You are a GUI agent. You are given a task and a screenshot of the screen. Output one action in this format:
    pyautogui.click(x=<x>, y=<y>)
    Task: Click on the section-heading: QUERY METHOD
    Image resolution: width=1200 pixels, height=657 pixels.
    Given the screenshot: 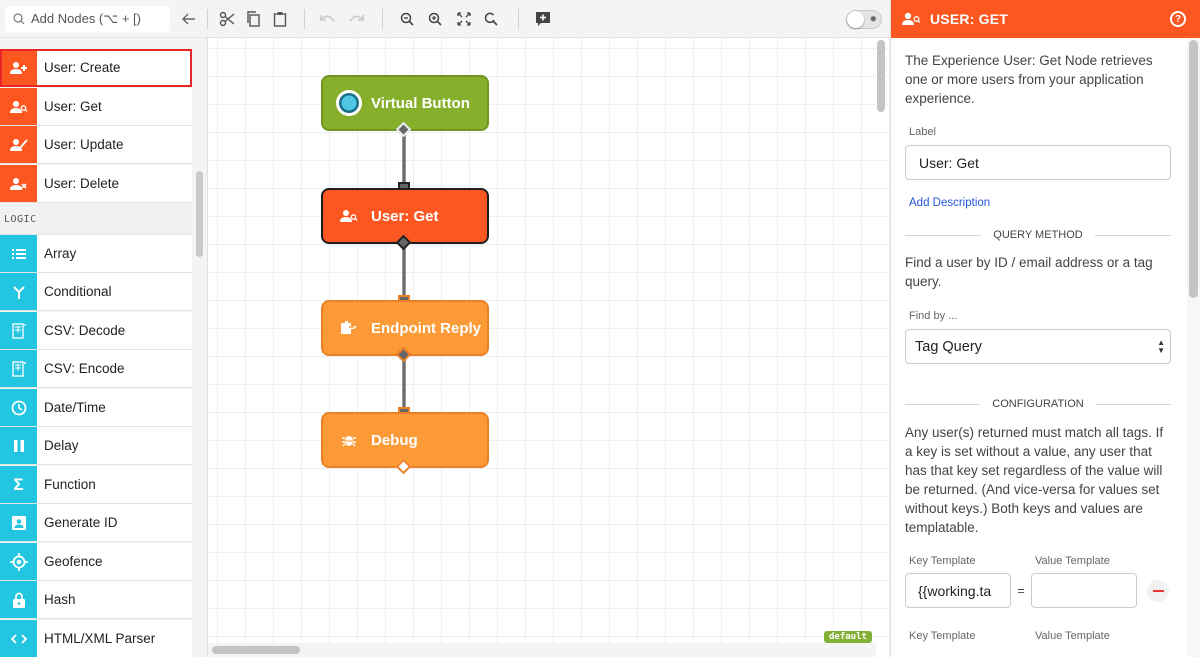 What is the action you would take?
    pyautogui.click(x=1038, y=235)
    